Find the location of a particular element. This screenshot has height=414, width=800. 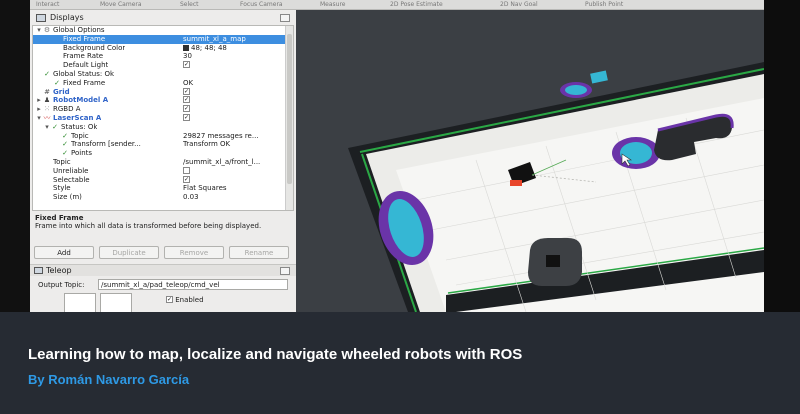

tool-publish-point: Publish Point is located at coordinates (604, 5).